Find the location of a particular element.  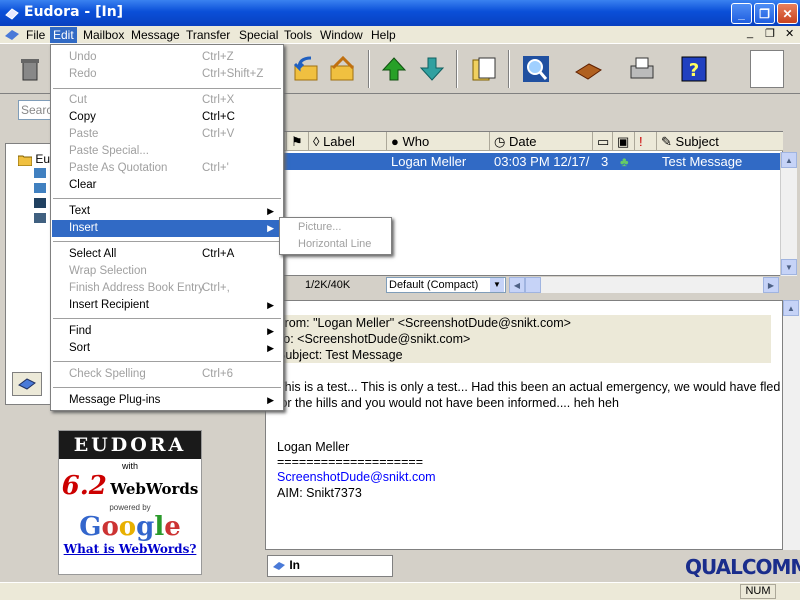

menu-item-check-spelling: Check Spelling Ctrl+6 is located at coordinates (167, 374).